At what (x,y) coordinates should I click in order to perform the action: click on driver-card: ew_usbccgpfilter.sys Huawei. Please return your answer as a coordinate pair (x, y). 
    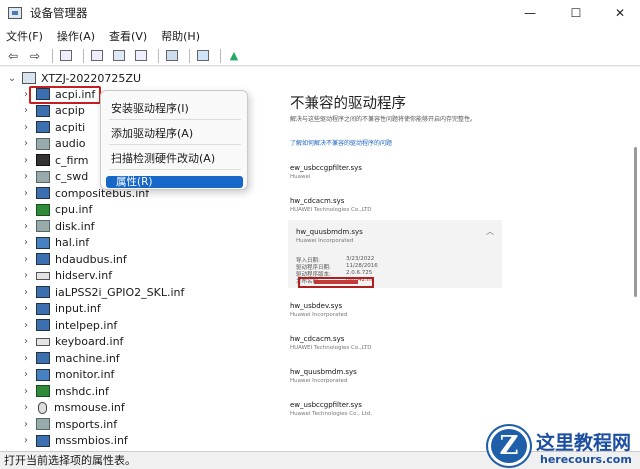
    Looking at the image, I should click on (395, 172).